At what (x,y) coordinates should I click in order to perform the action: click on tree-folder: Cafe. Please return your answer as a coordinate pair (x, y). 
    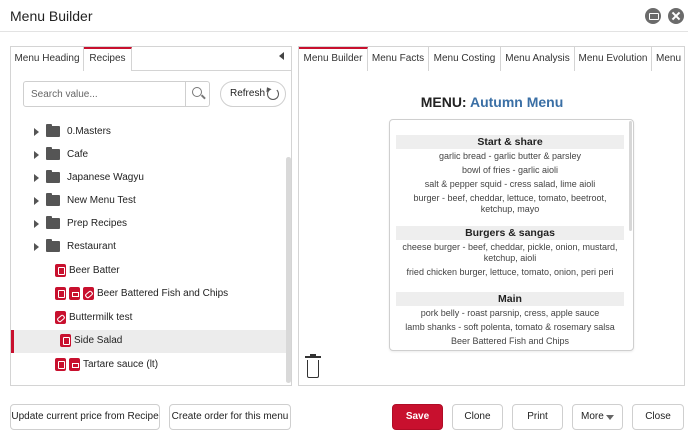
    Looking at the image, I should click on (149, 155).